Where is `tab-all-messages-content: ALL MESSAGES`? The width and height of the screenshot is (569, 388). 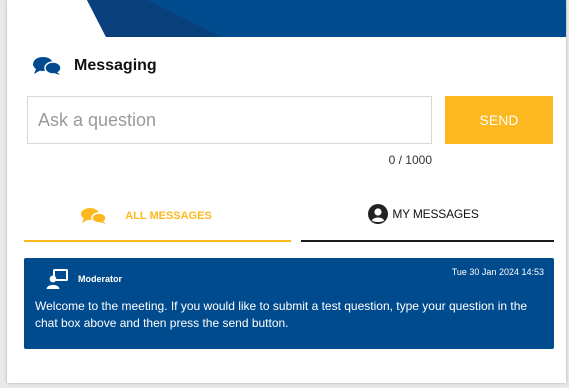
tab-all-messages-content: ALL MESSAGES is located at coordinates (146, 216).